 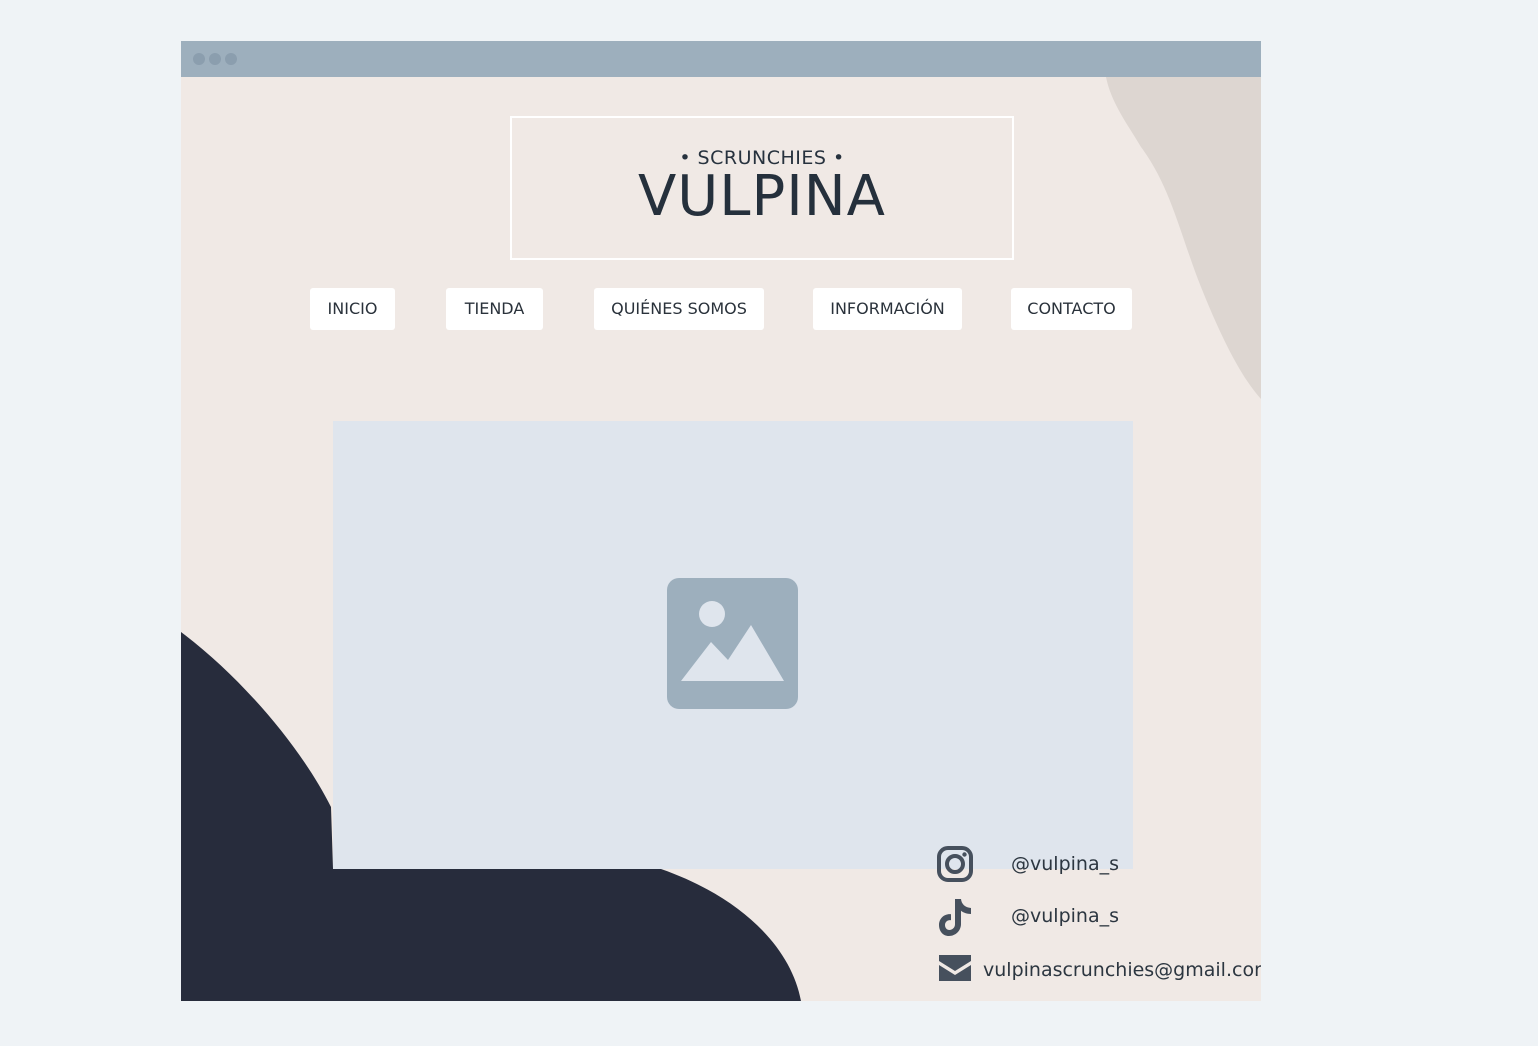 I want to click on tiktok-icon, so click(x=955, y=917).